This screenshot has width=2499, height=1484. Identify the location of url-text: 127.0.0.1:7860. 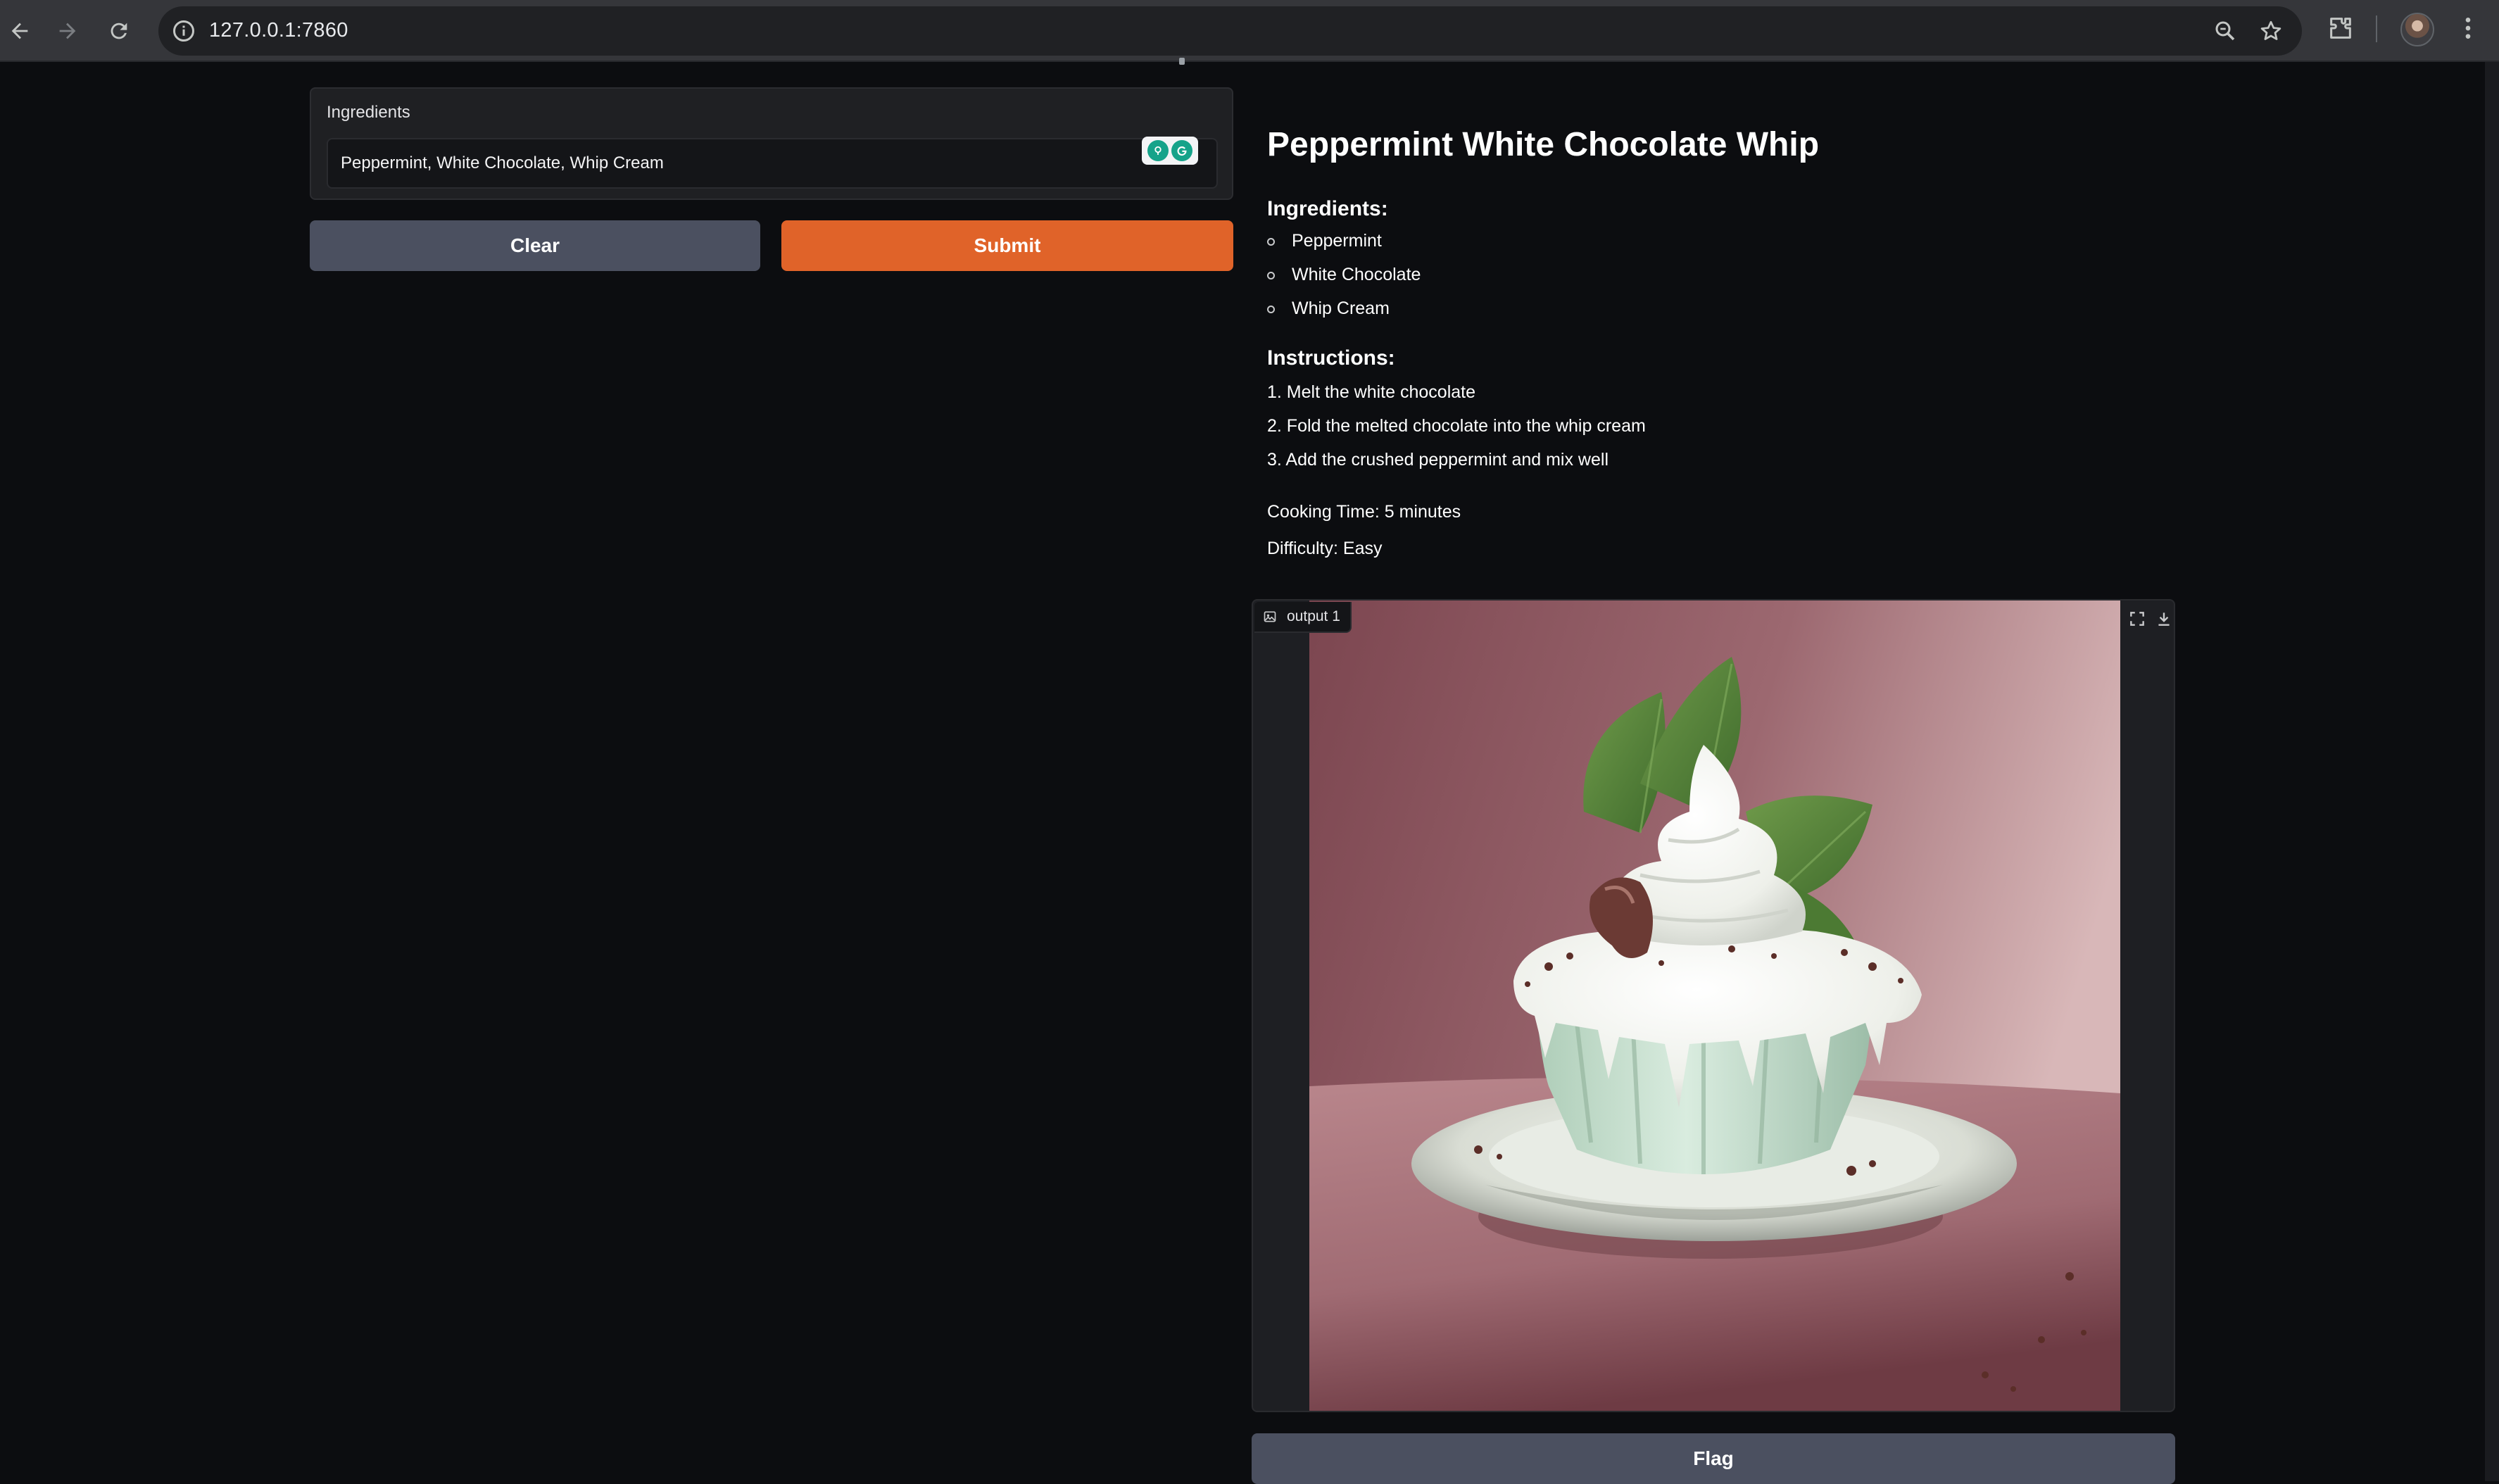
(278, 30).